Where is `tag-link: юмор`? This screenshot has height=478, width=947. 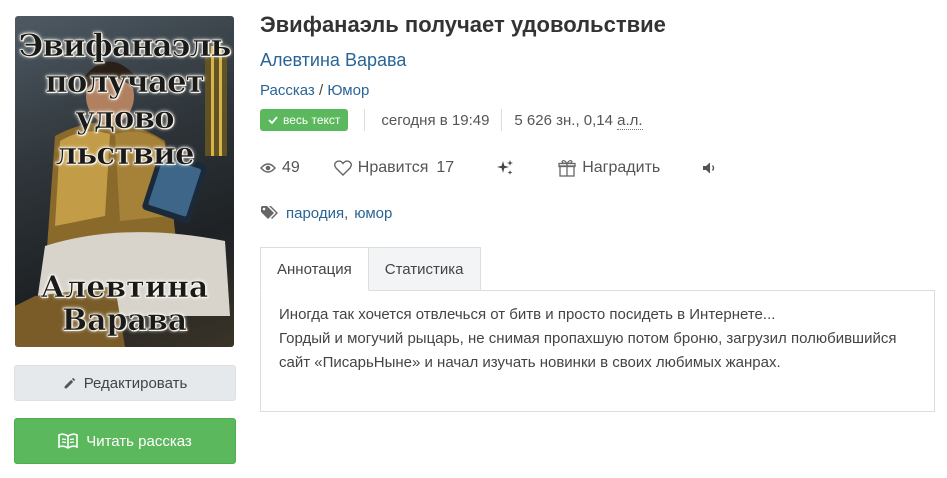
tag-link: юмор is located at coordinates (373, 213).